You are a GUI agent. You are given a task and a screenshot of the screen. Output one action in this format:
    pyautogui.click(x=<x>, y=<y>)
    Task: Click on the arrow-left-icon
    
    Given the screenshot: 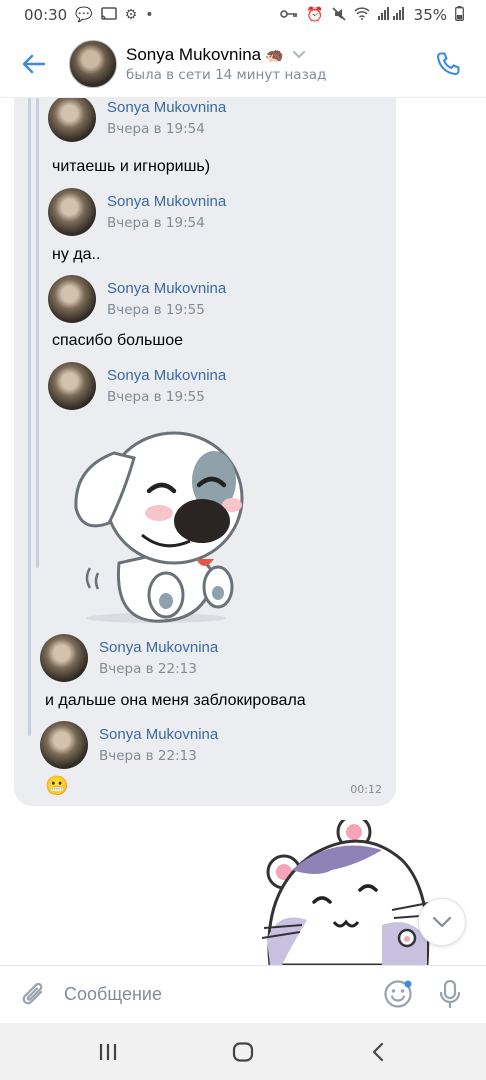 What is the action you would take?
    pyautogui.click(x=34, y=63)
    